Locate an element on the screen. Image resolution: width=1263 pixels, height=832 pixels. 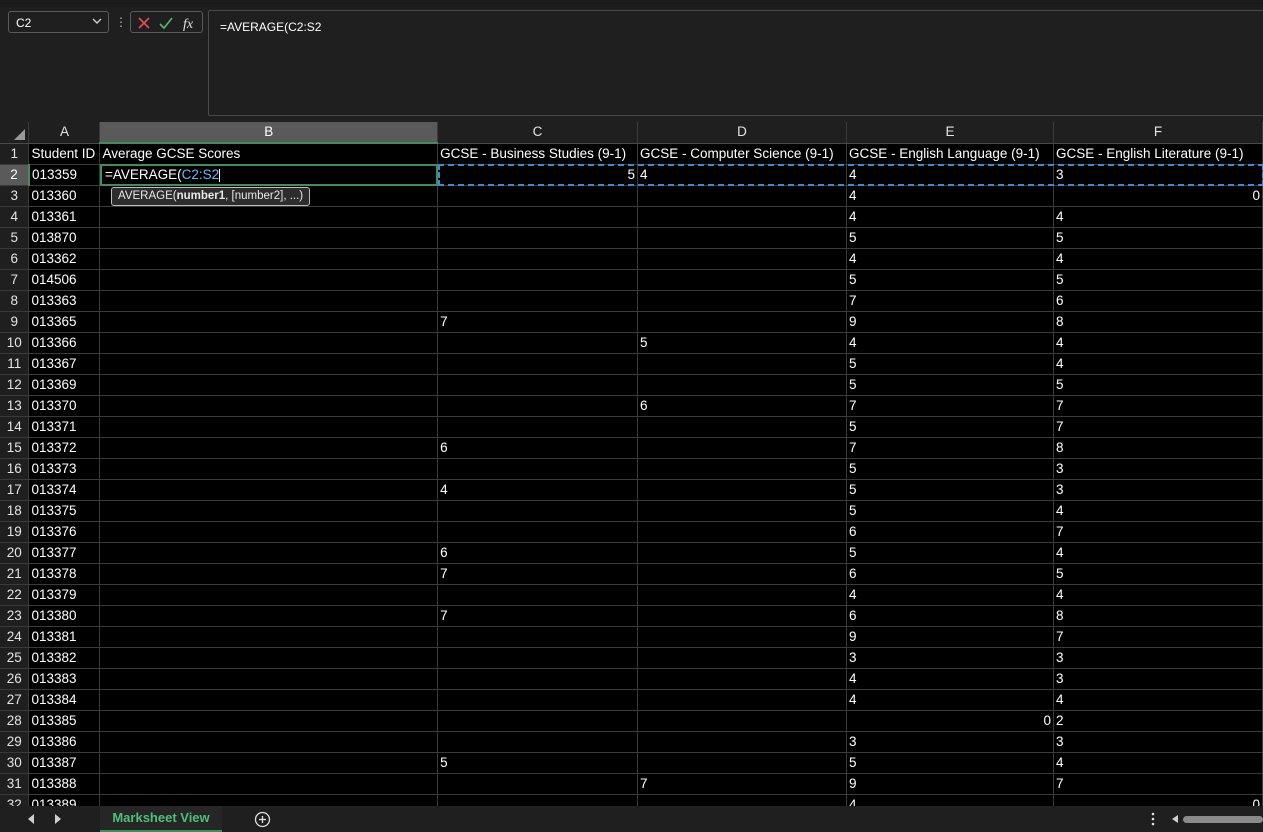
row-header: 19 is located at coordinates (15, 532).